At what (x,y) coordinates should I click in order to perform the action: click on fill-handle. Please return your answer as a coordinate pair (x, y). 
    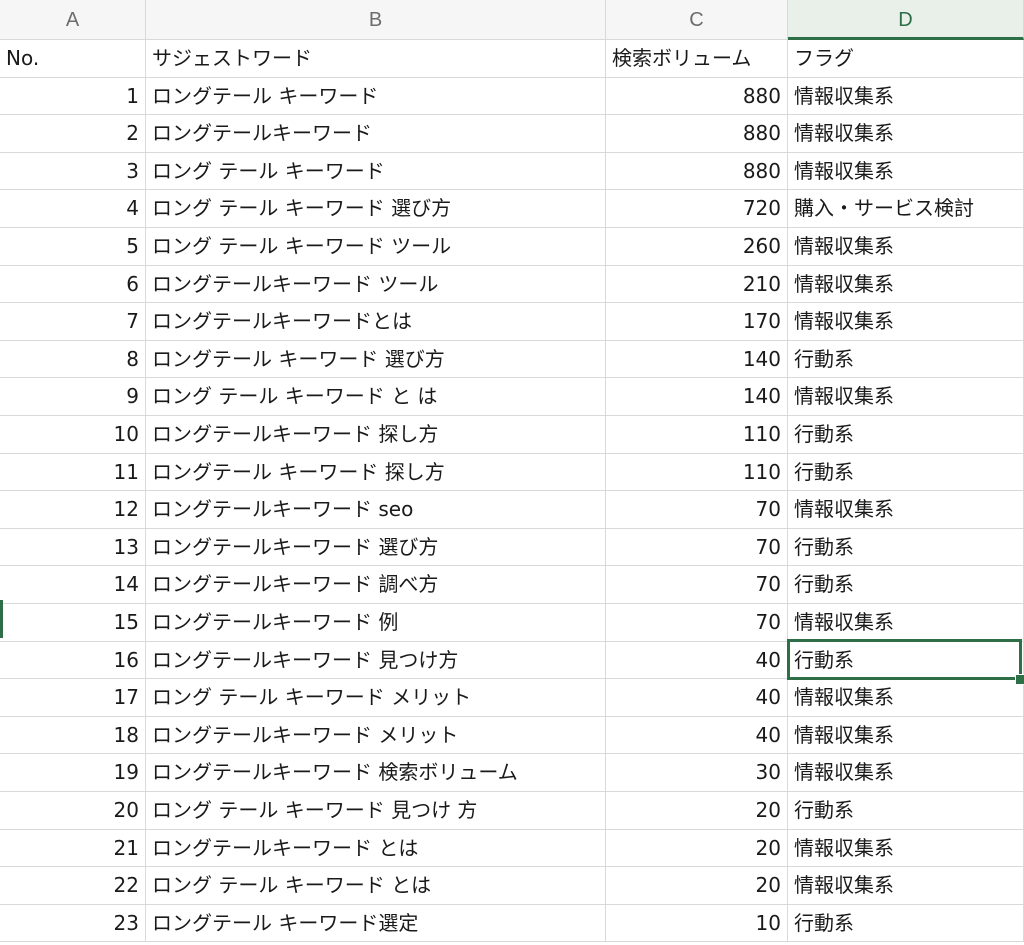
    Looking at the image, I should click on (1019, 679).